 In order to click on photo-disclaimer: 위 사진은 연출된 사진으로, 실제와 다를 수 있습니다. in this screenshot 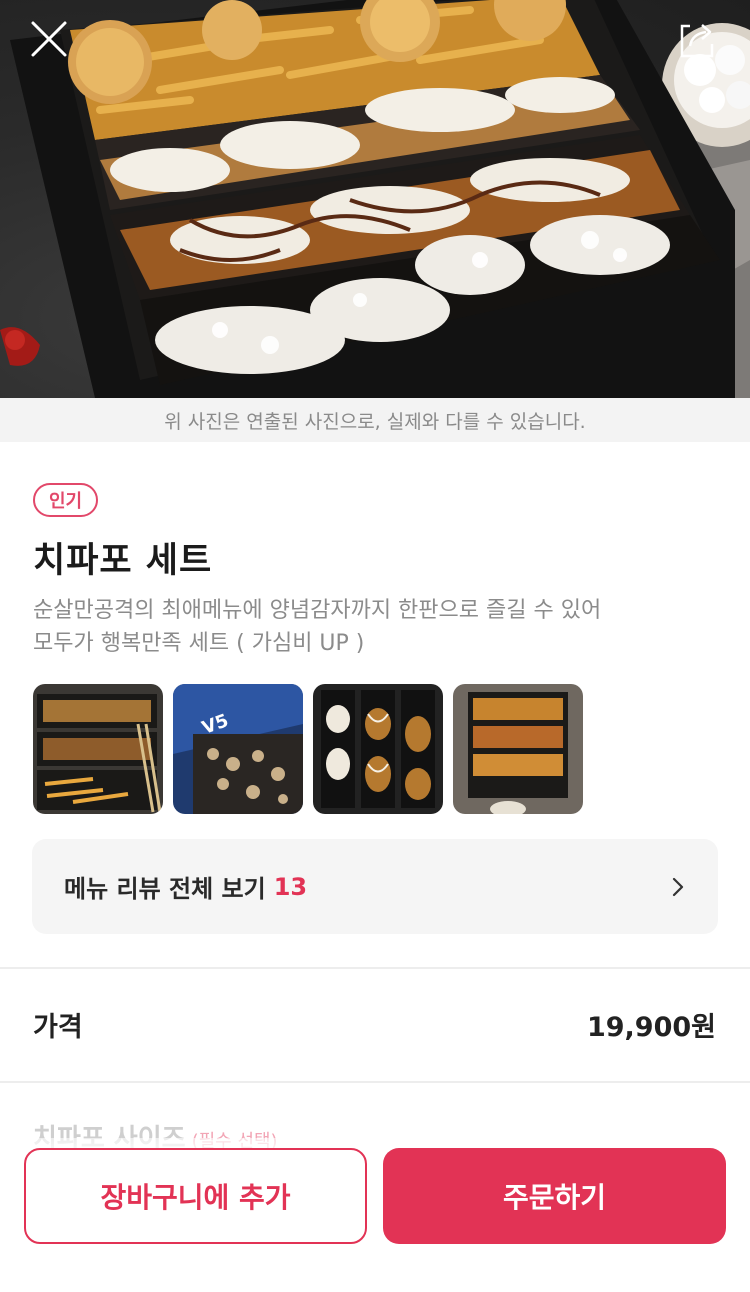, I will do `click(375, 420)`.